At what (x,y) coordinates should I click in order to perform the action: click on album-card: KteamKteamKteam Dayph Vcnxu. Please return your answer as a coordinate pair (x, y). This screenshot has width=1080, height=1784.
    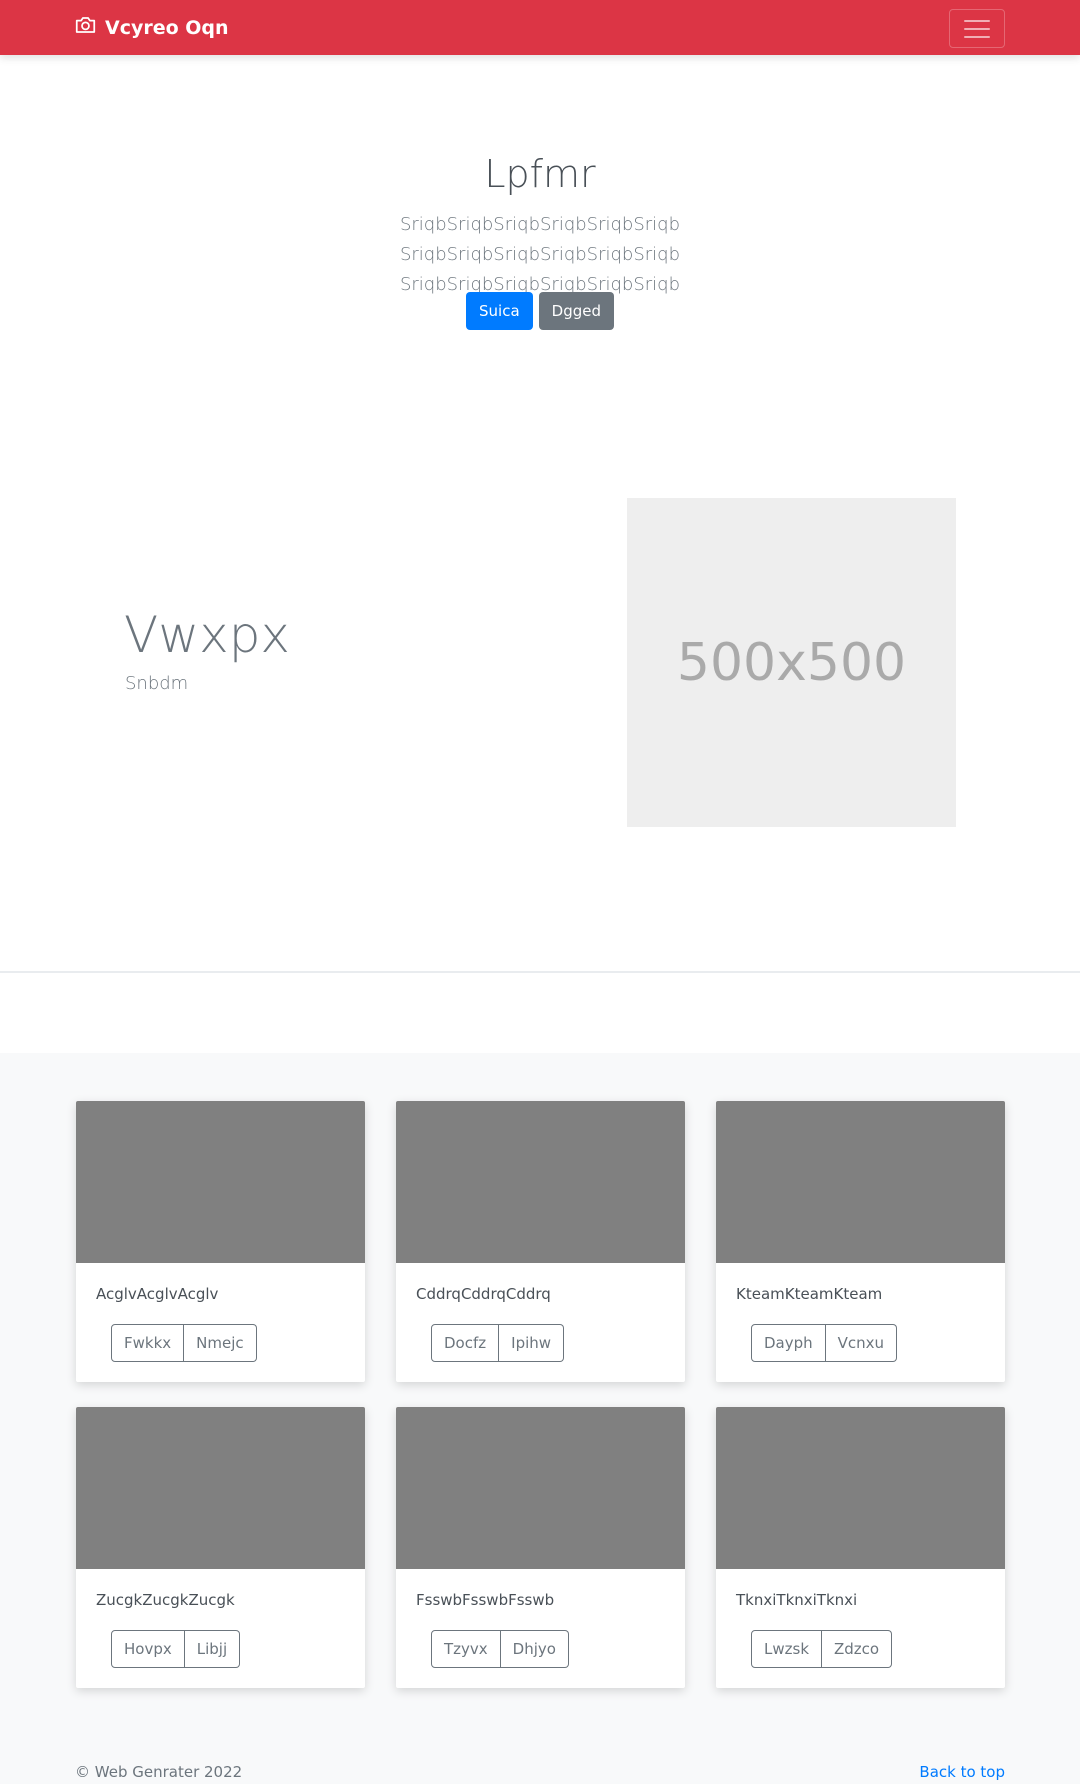
    Looking at the image, I should click on (860, 1241).